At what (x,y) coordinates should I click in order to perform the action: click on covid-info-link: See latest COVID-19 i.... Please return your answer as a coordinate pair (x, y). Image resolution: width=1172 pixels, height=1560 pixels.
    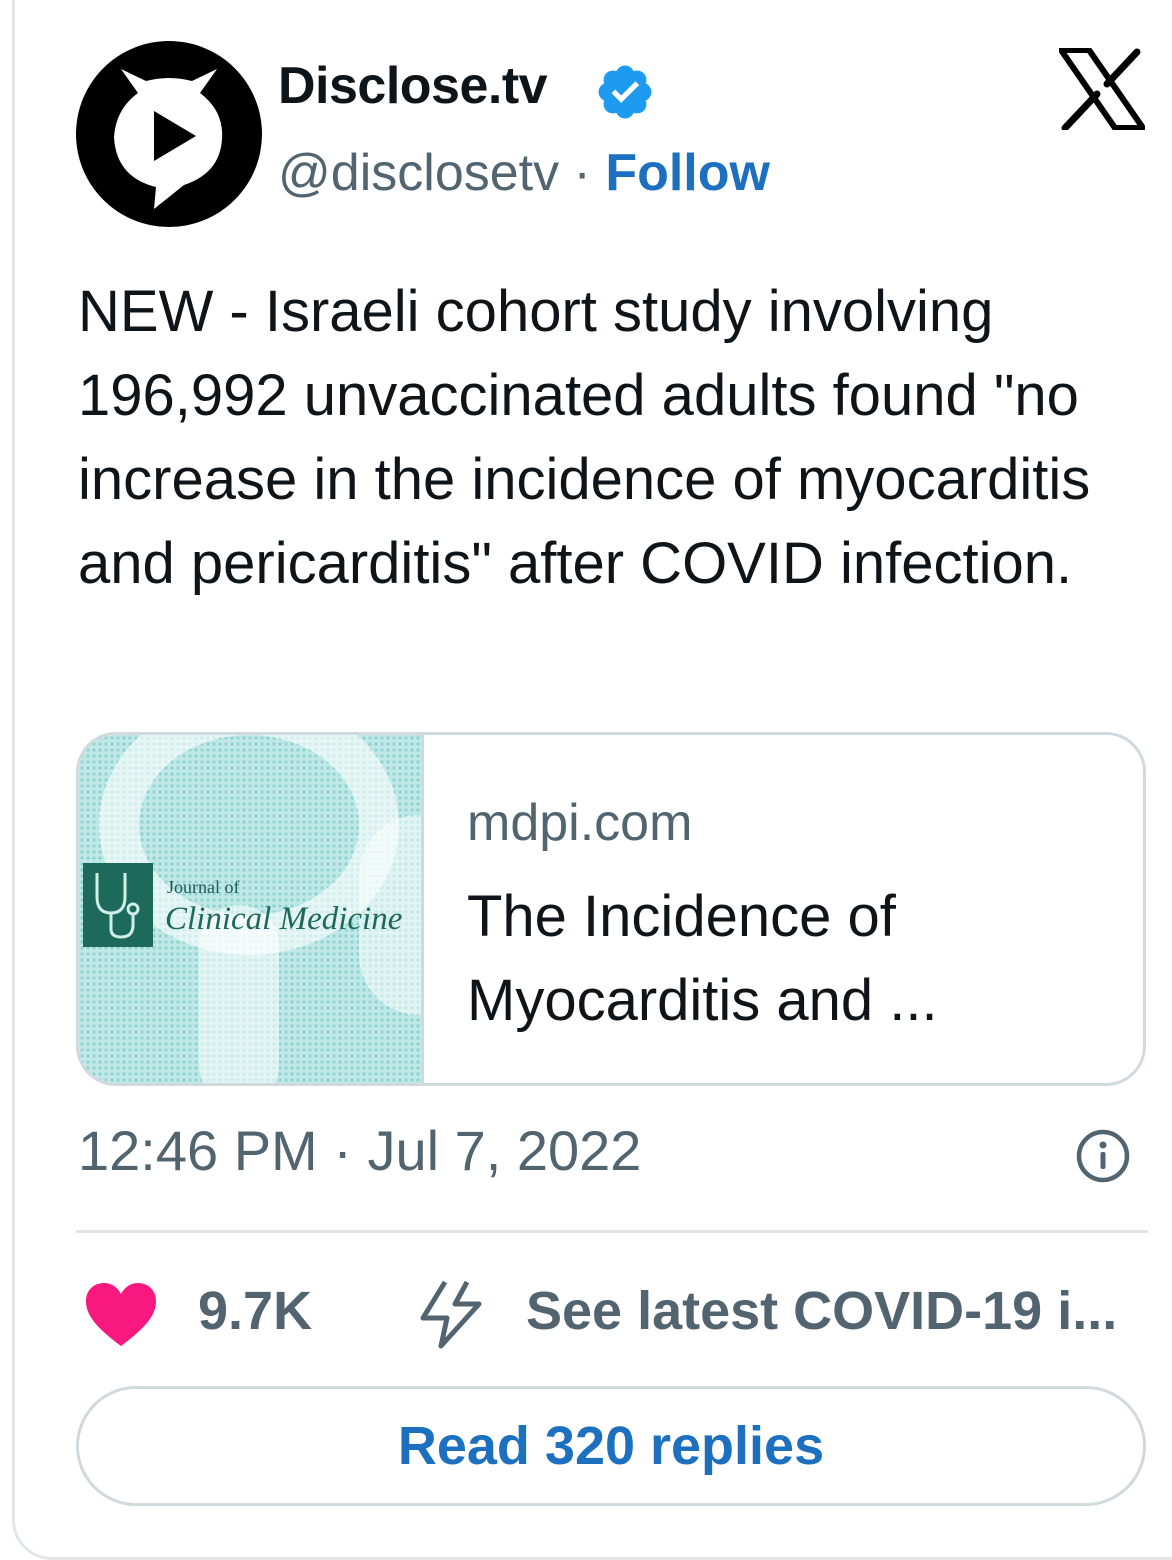
    Looking at the image, I should click on (821, 1311).